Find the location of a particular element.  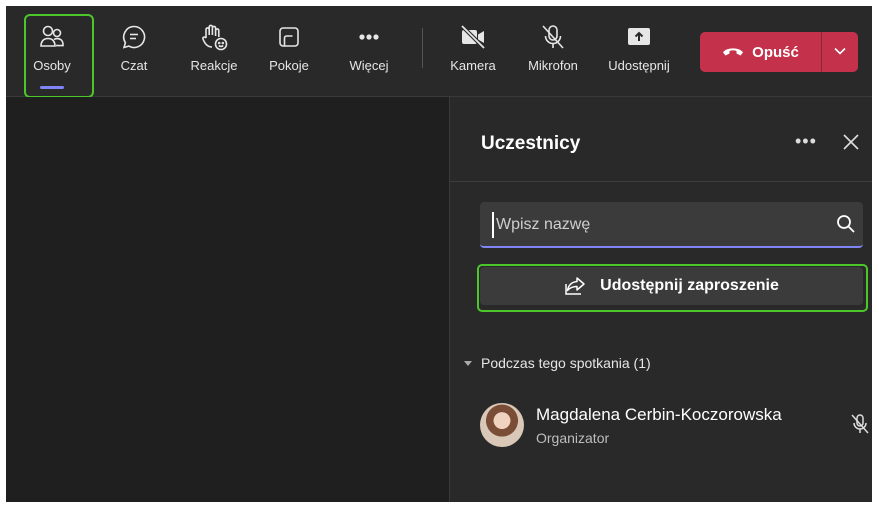

search-box is located at coordinates (671, 225).